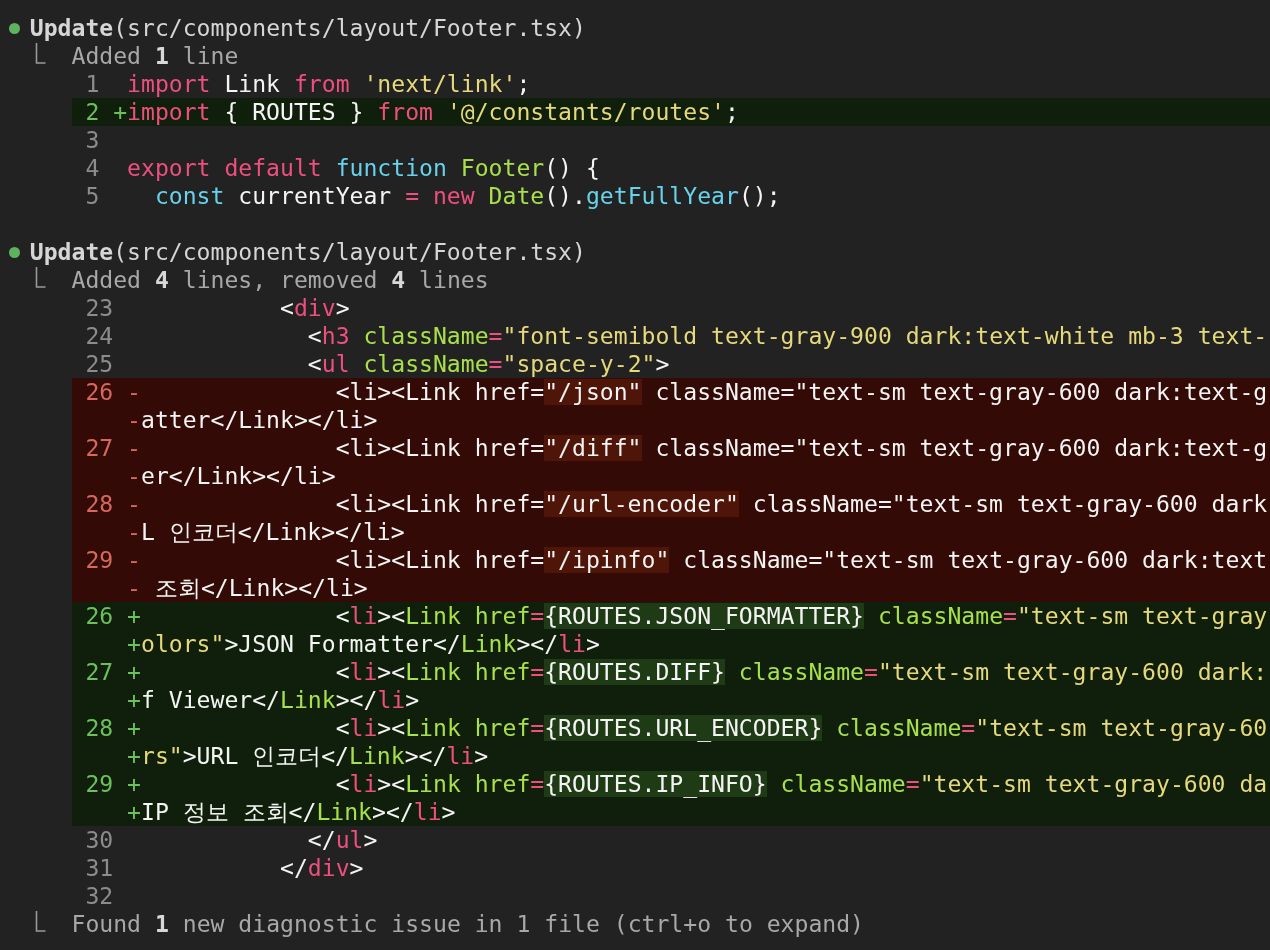 The width and height of the screenshot is (1270, 950). Describe the element at coordinates (99, 336) in the screenshot. I see `line-number: 24` at that location.